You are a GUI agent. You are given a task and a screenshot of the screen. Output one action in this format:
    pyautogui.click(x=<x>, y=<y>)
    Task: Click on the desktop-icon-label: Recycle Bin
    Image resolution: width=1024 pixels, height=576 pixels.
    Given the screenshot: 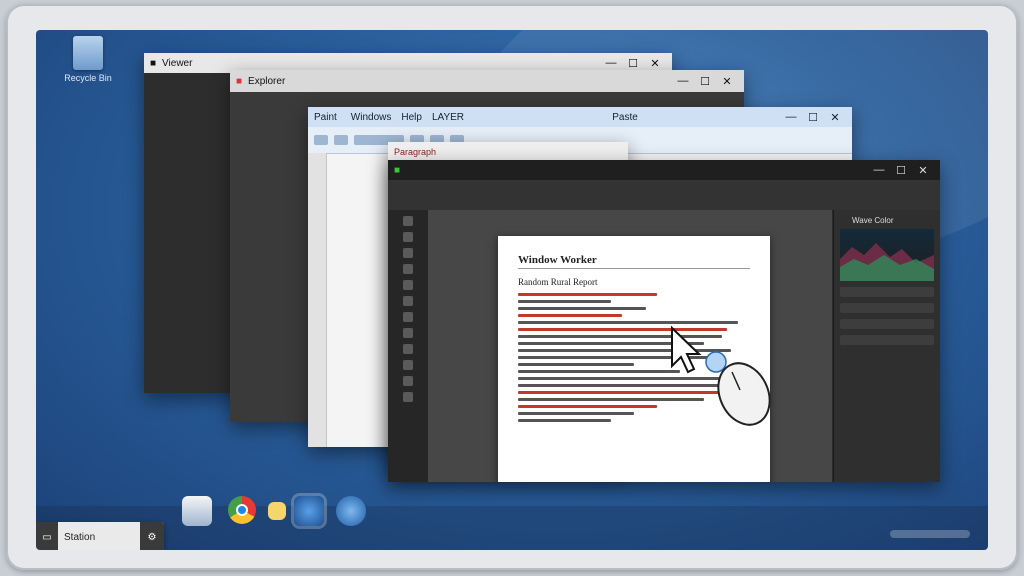 What is the action you would take?
    pyautogui.click(x=88, y=78)
    